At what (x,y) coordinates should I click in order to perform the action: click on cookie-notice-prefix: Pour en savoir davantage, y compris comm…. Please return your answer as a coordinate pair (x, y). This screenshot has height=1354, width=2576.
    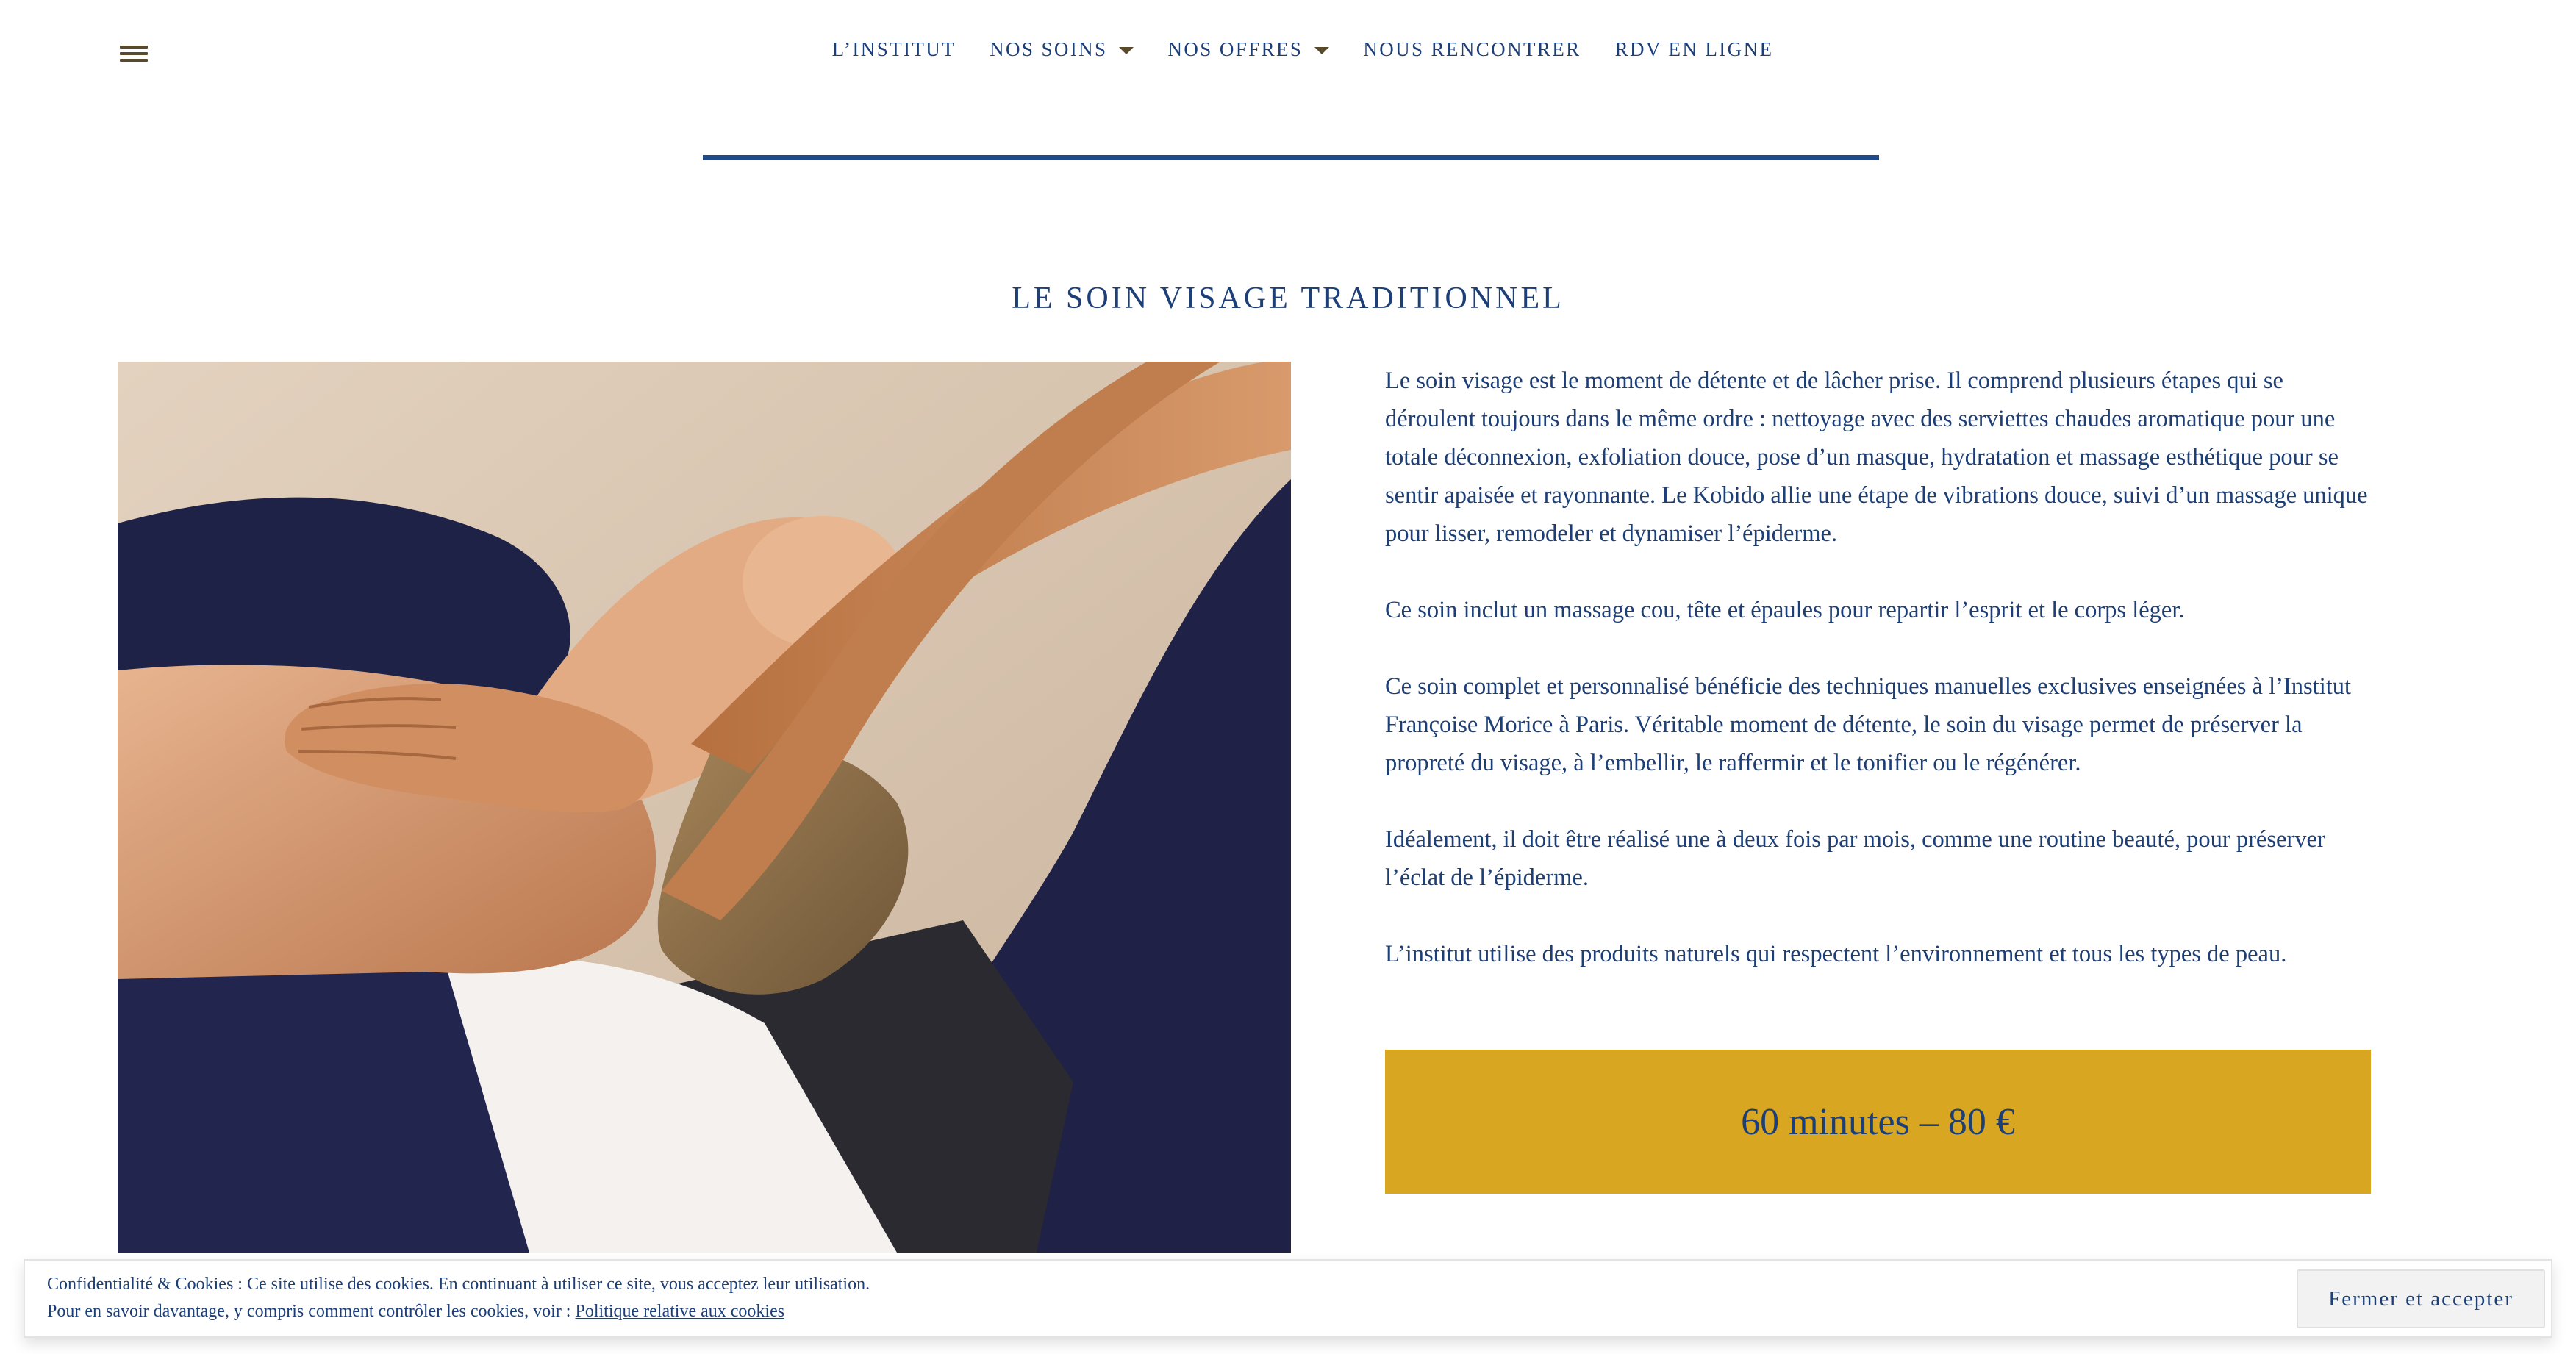
    Looking at the image, I should click on (311, 1311).